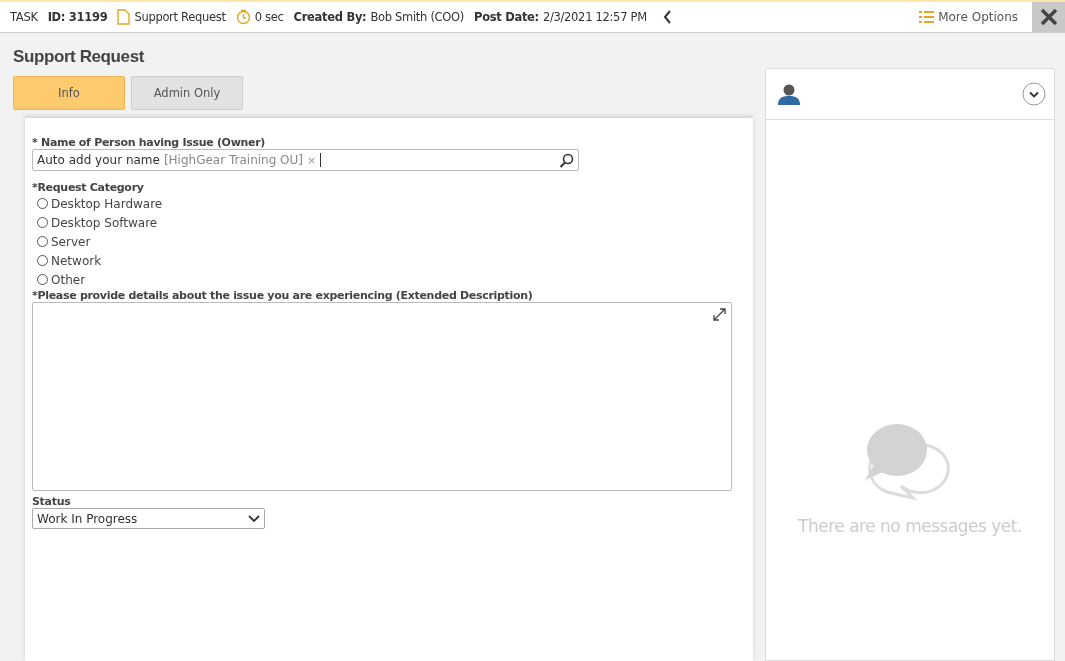 This screenshot has height=661, width=1065. I want to click on close-button, so click(1048, 17).